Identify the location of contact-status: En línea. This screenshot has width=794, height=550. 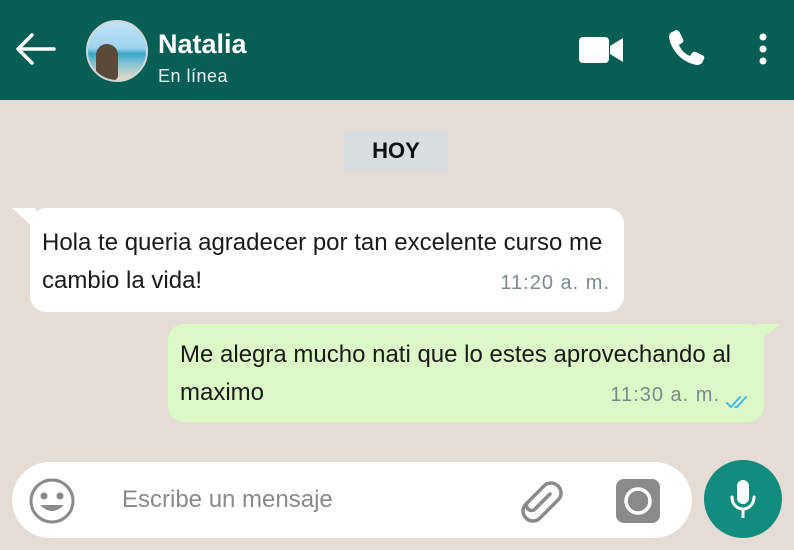
(193, 76).